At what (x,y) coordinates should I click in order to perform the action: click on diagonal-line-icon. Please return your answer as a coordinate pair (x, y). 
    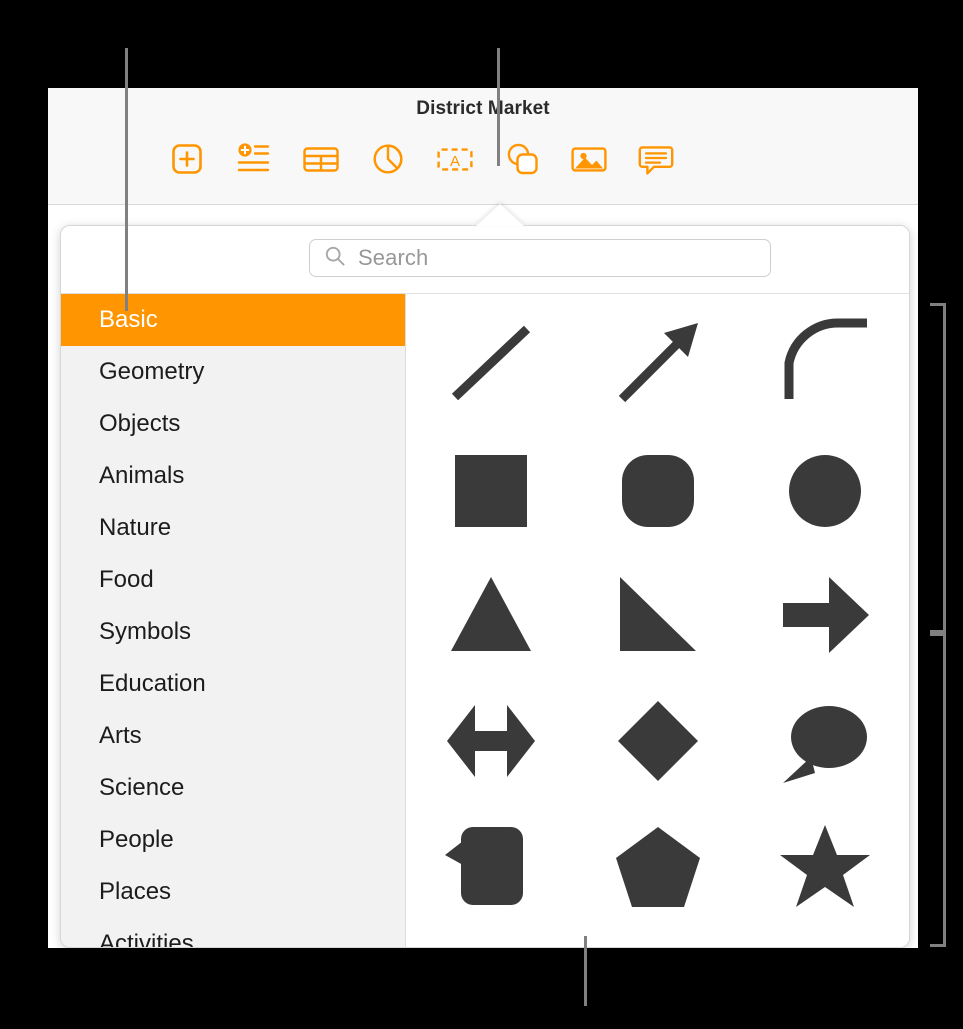
    Looking at the image, I should click on (491, 363).